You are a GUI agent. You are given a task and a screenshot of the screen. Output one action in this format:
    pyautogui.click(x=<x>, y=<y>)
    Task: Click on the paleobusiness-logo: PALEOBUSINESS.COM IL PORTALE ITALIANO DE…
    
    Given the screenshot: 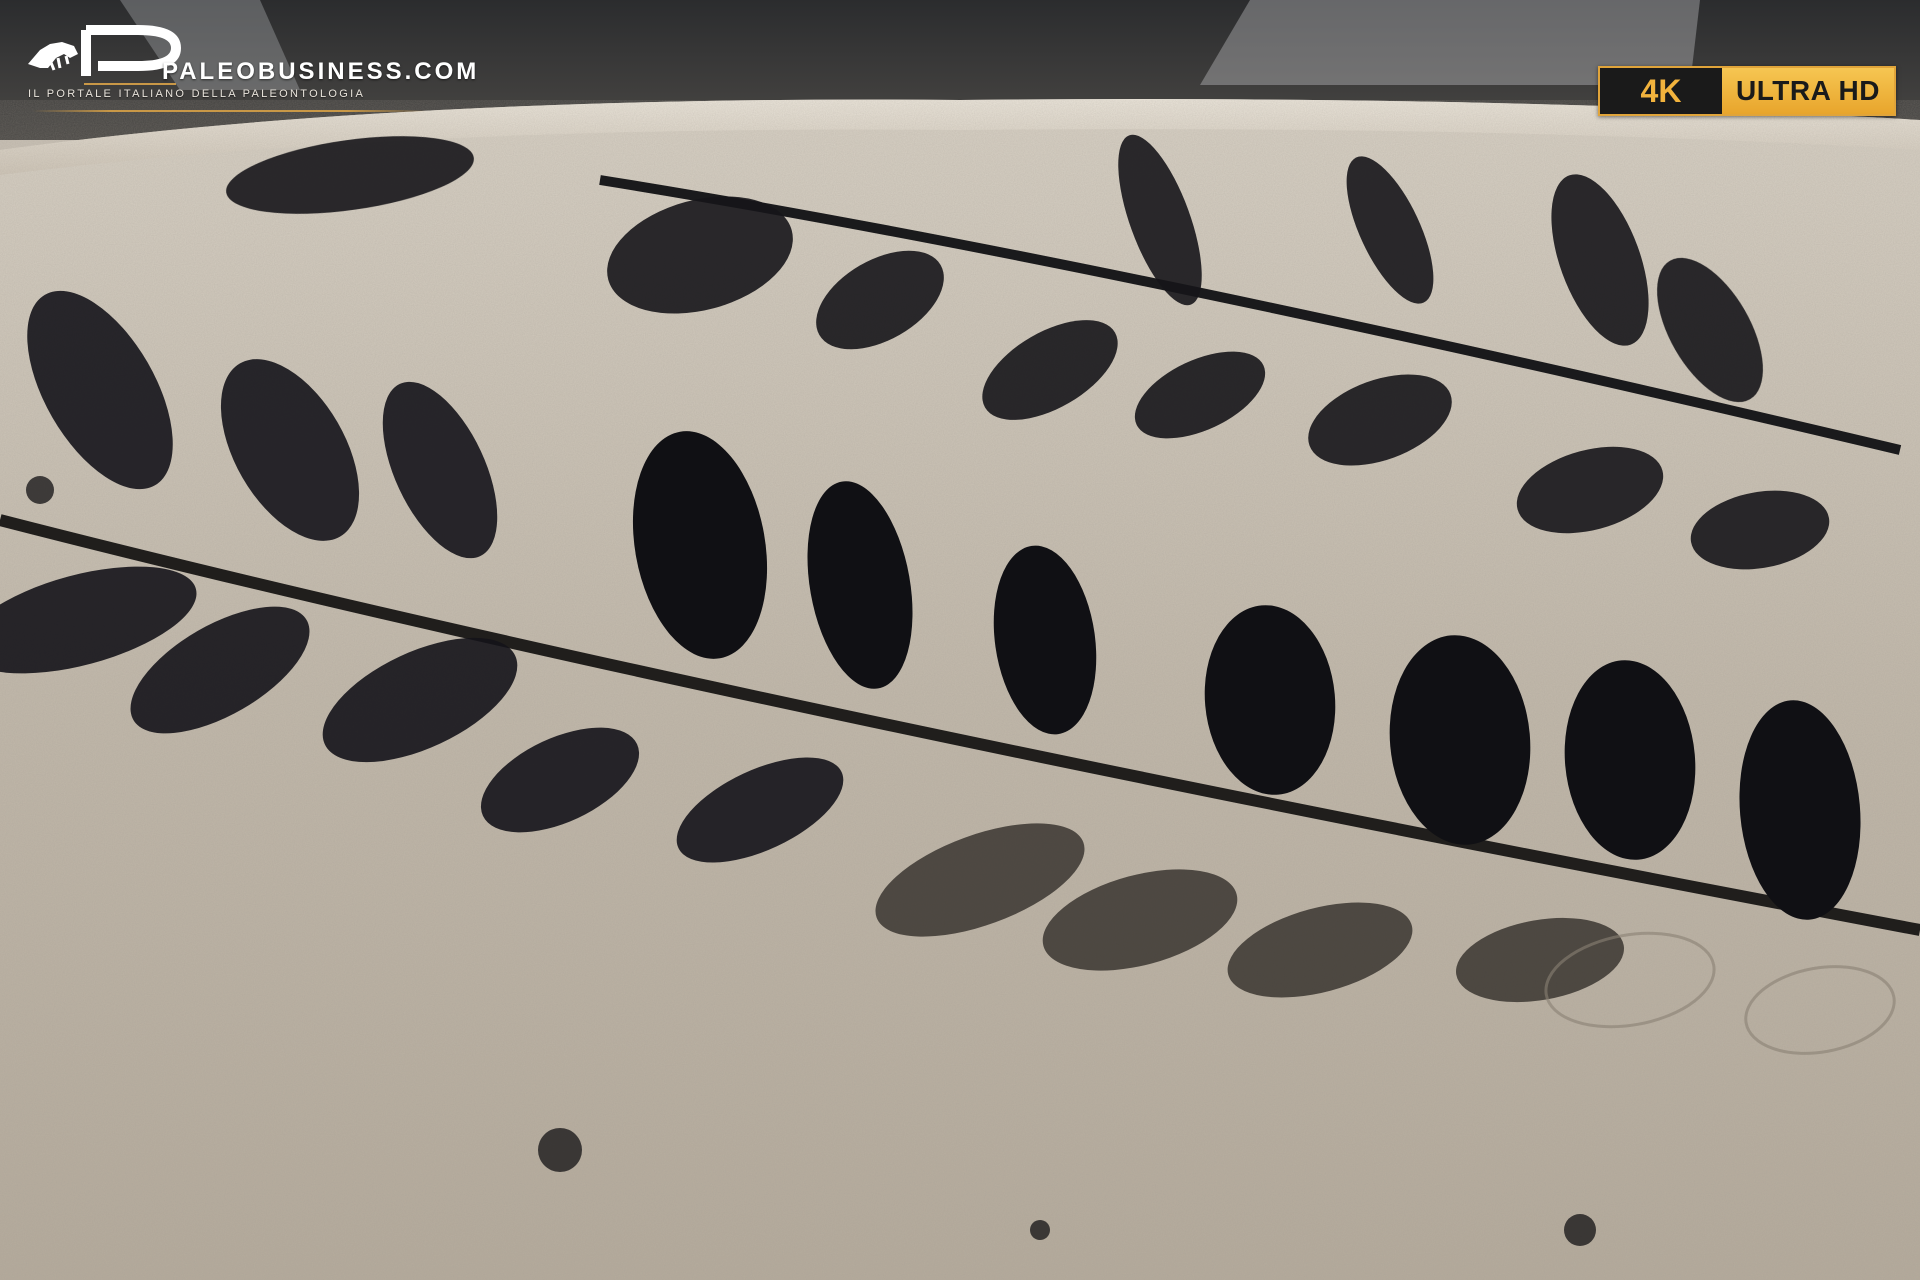 What is the action you would take?
    pyautogui.click(x=251, y=70)
    